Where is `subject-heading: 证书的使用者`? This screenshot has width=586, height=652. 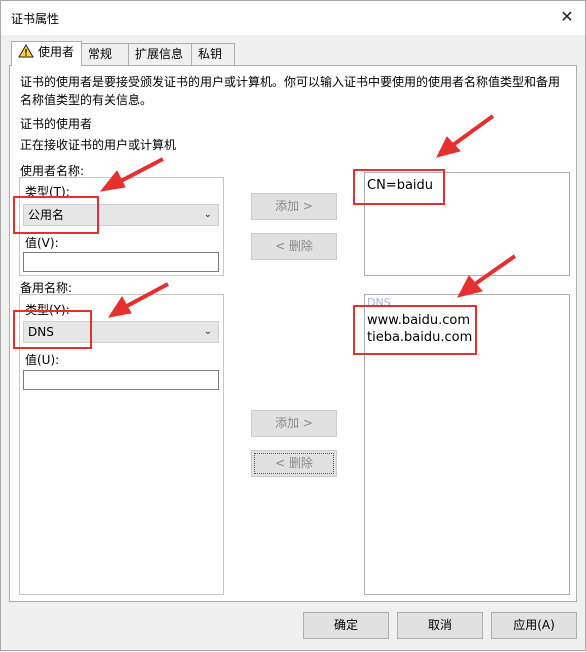 subject-heading: 证书的使用者 is located at coordinates (56, 124).